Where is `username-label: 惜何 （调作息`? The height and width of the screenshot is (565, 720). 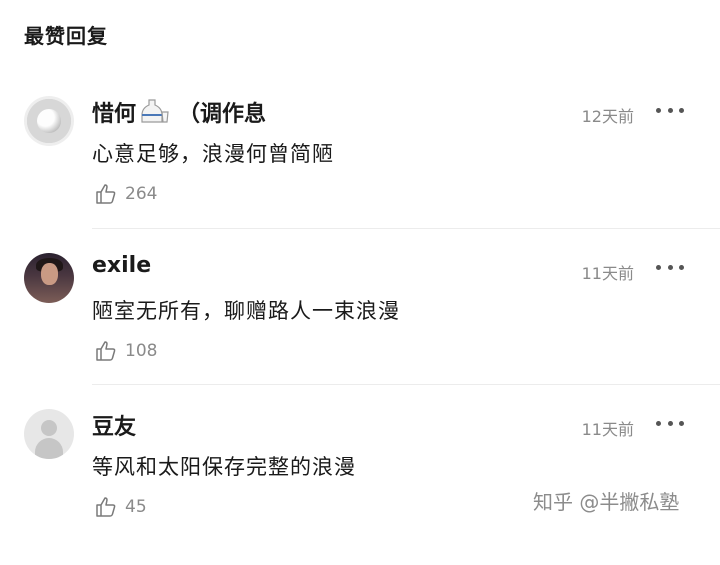
username-label: 惜何 （调作息 is located at coordinates (179, 113).